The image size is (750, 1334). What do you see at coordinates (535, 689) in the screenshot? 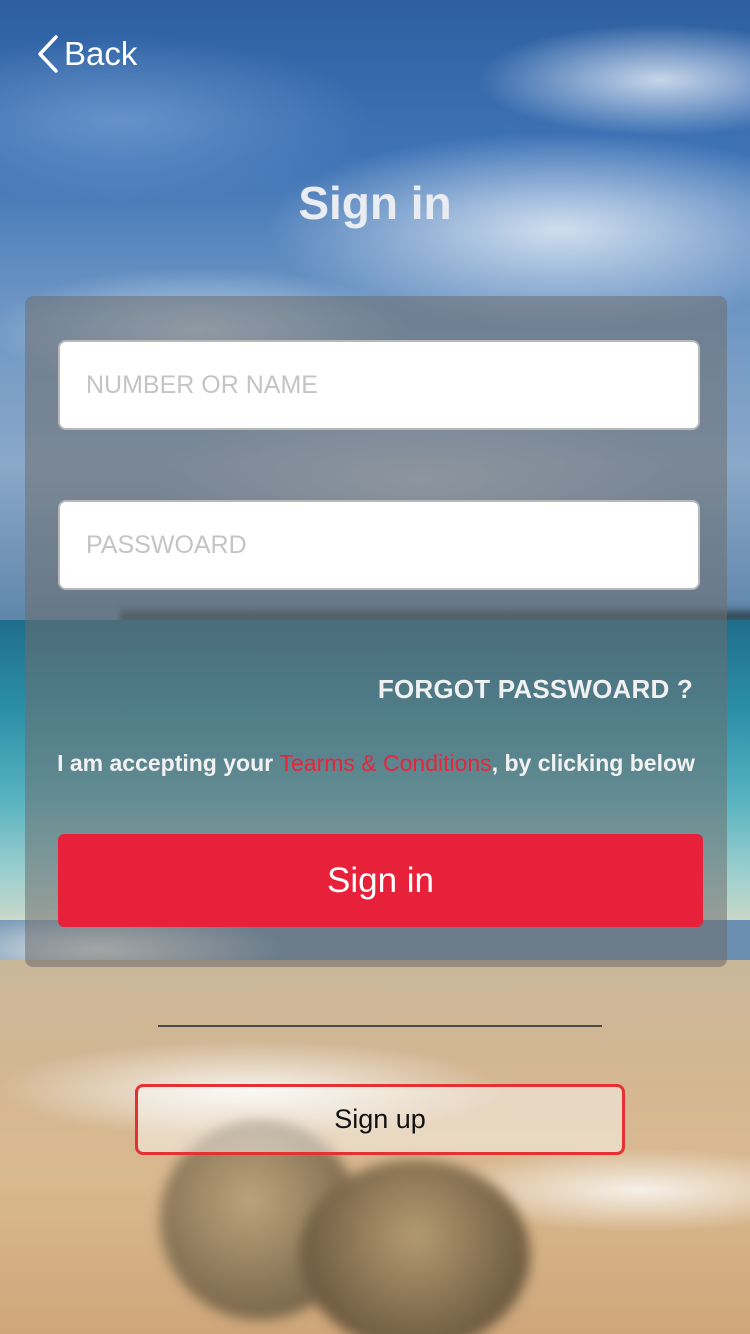
I see `forgot-password-link: FORGOT PASSWOARD ?` at bounding box center [535, 689].